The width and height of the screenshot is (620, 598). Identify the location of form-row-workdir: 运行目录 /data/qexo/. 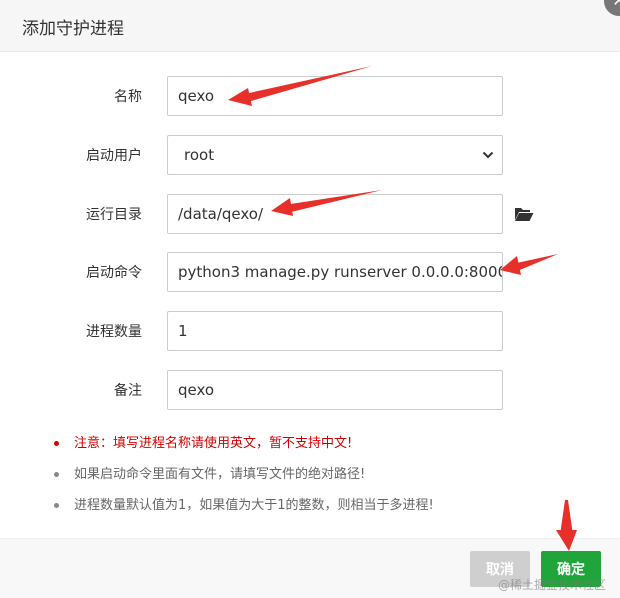
(310, 214).